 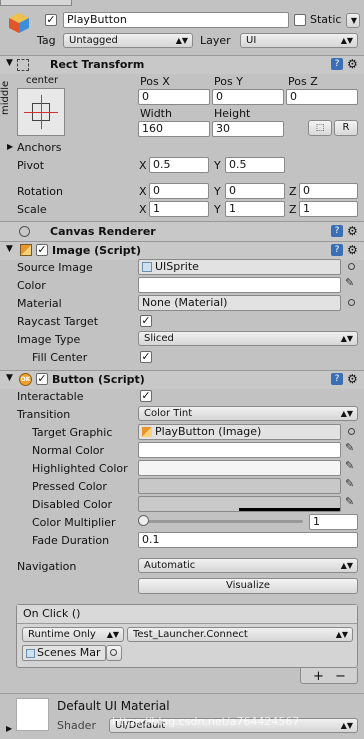 I want to click on interactable-checkbox: ✓, so click(x=146, y=396).